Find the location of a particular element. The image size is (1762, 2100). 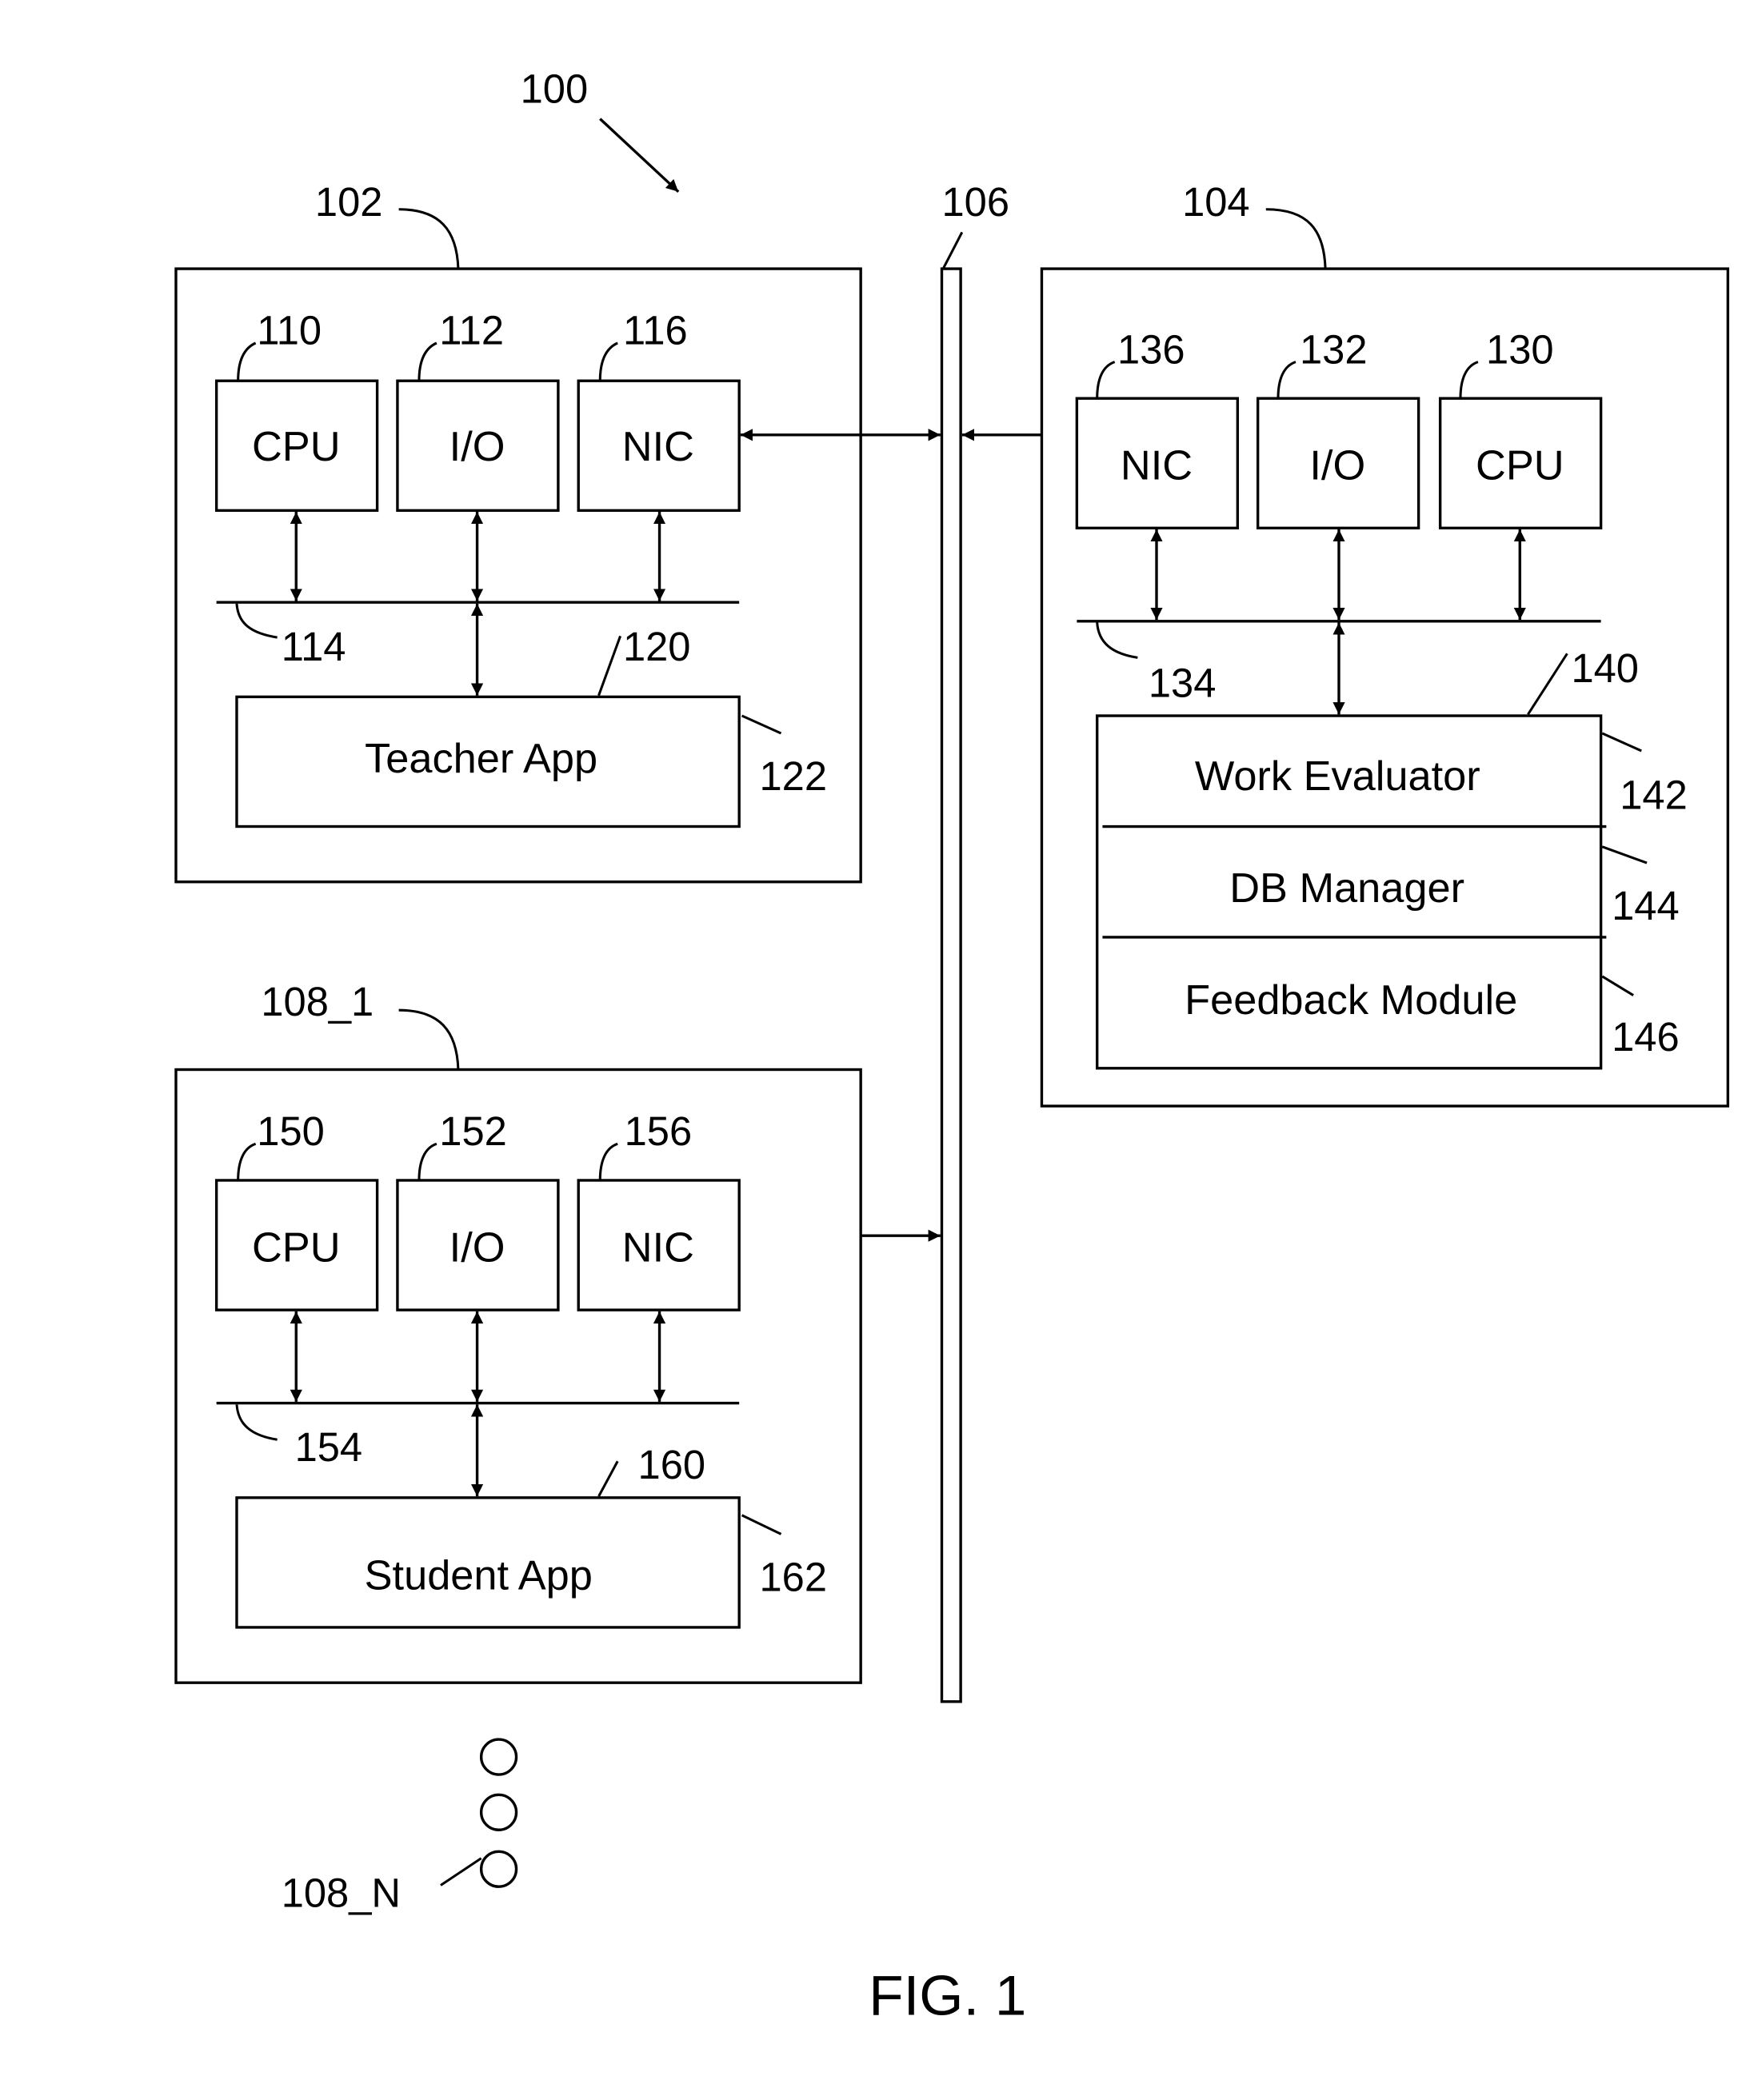

server-ref: 104 is located at coordinates (1216, 202).